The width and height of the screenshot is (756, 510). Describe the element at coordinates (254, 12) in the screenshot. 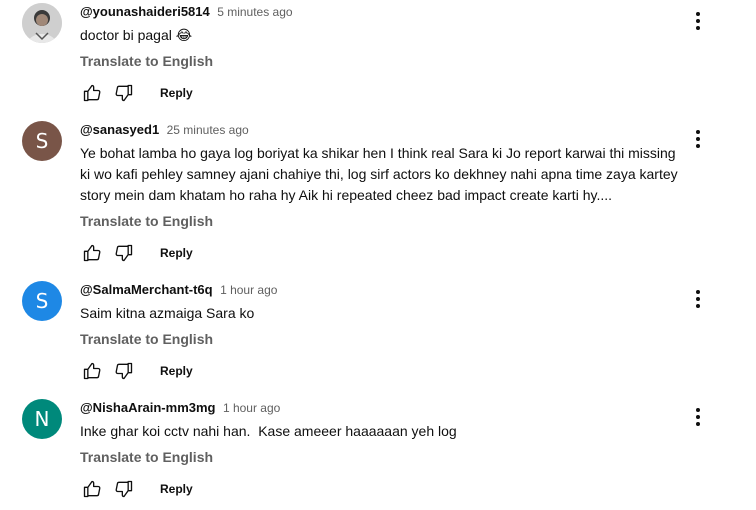

I see `comment-time: 5 minutes ago` at that location.